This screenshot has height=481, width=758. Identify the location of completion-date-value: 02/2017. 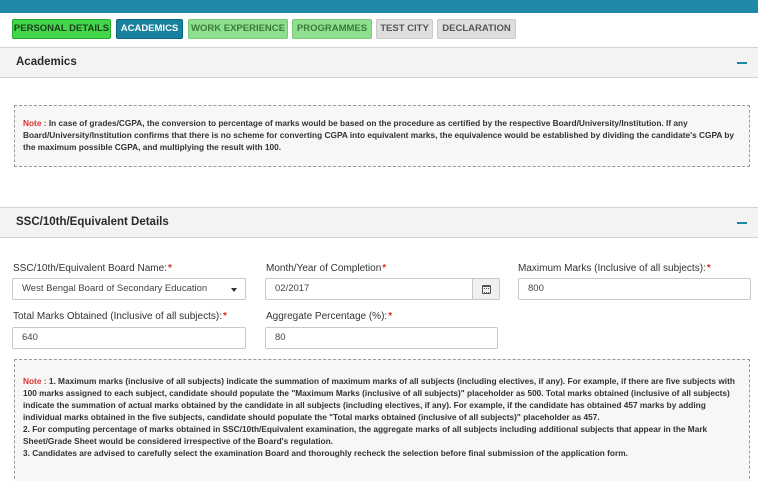
(292, 288).